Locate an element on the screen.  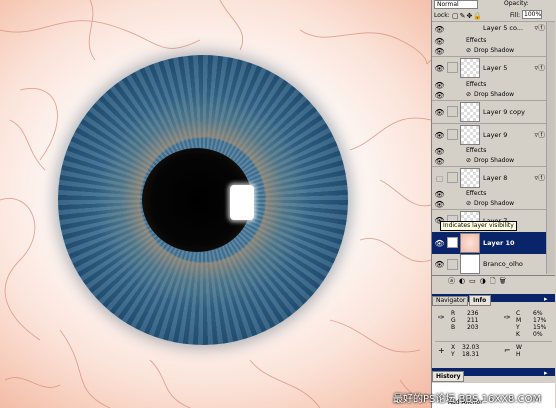
layer-row: 👁 Branco_olho is located at coordinates (493, 264).